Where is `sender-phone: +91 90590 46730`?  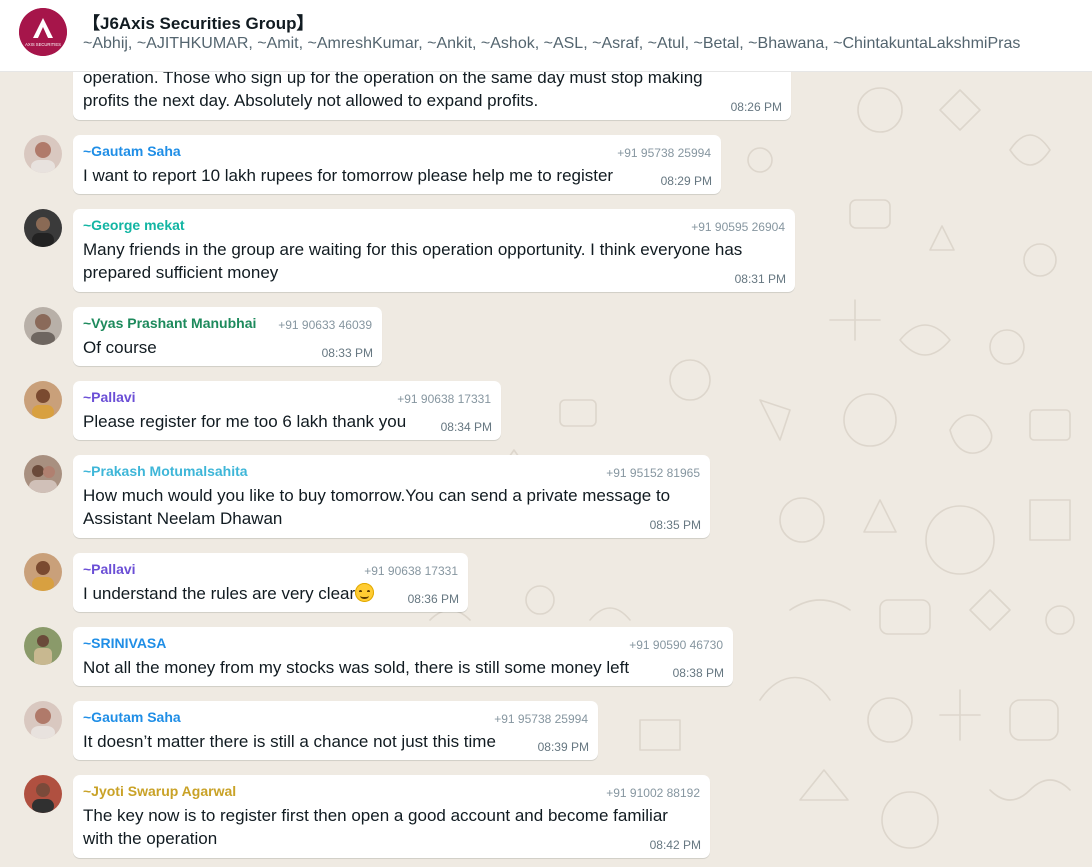
sender-phone: +91 90590 46730 is located at coordinates (676, 645).